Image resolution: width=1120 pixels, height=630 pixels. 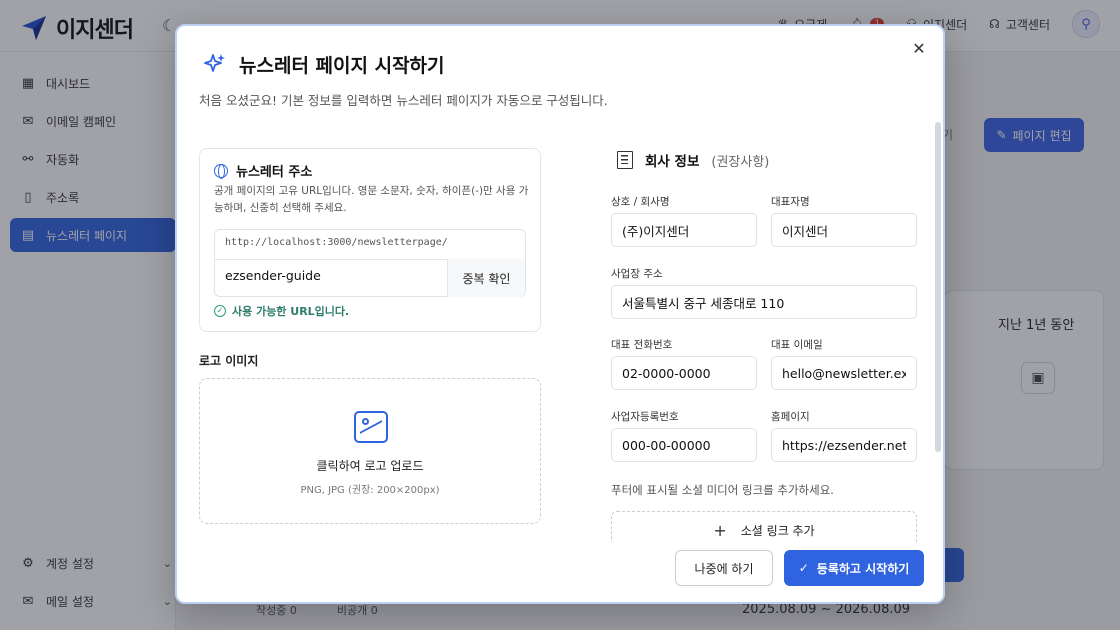 What do you see at coordinates (486, 278) in the screenshot?
I see `duplicate-check-button: 중복 확인` at bounding box center [486, 278].